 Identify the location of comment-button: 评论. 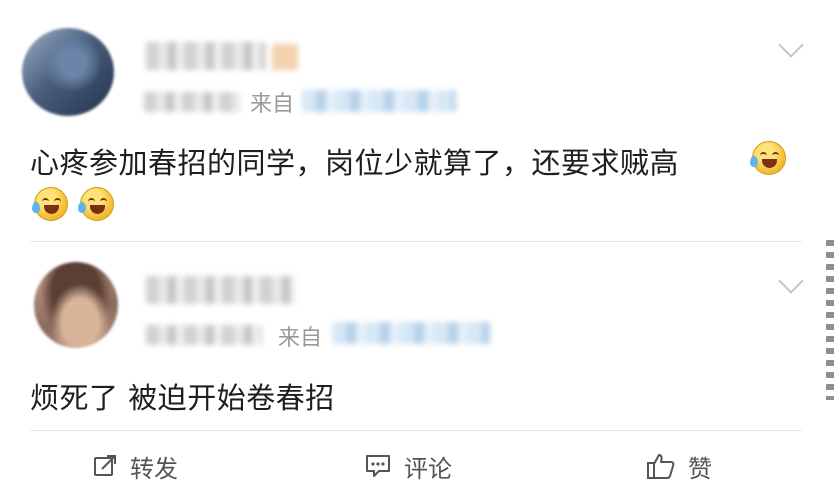
(408, 466).